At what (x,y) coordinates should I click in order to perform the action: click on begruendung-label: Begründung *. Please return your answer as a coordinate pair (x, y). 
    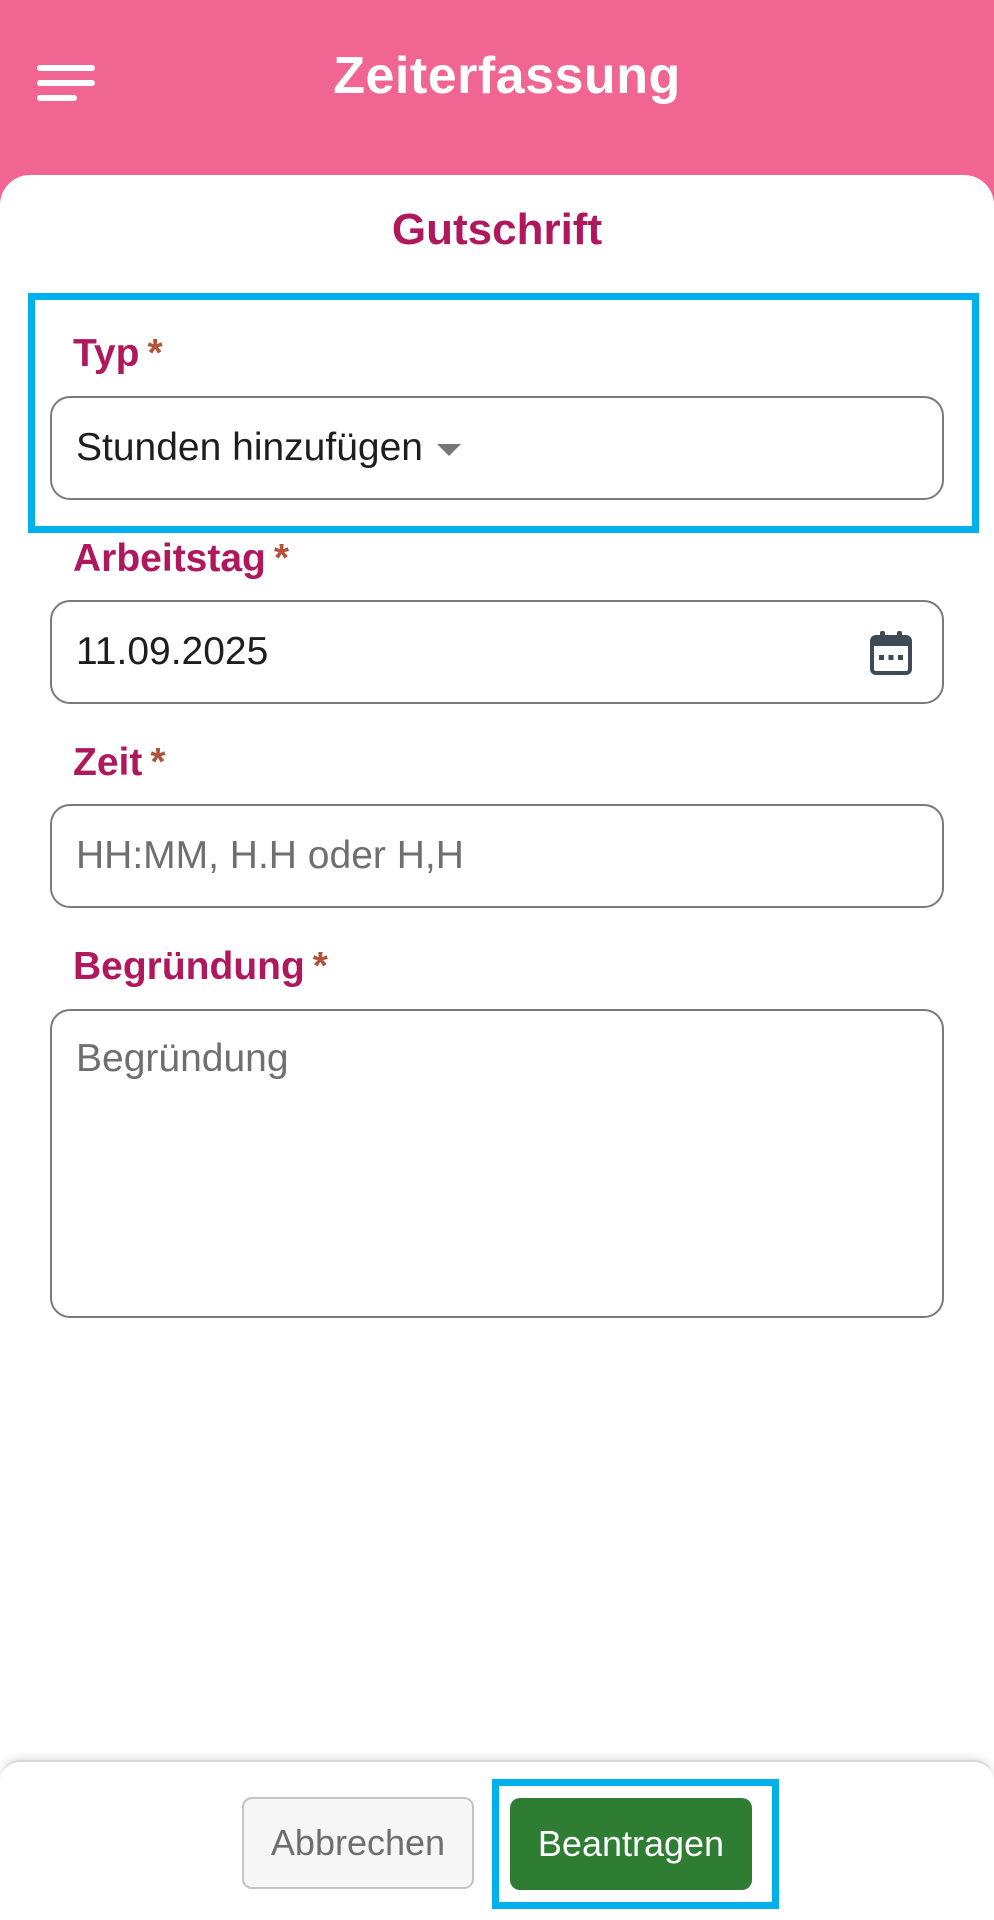
    Looking at the image, I should click on (200, 966).